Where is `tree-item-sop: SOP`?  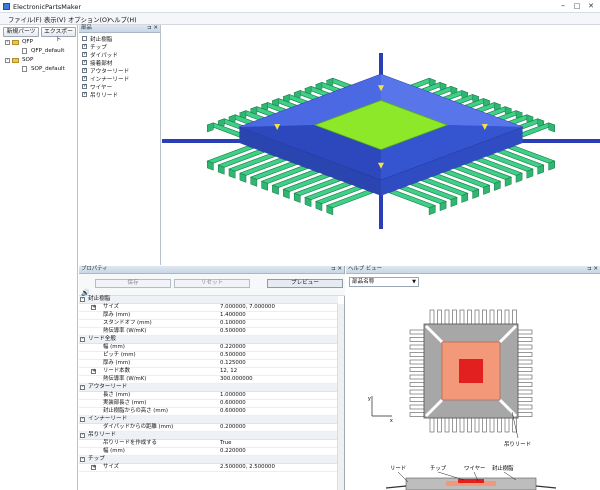
tree-item-sop: SOP is located at coordinates (27, 60).